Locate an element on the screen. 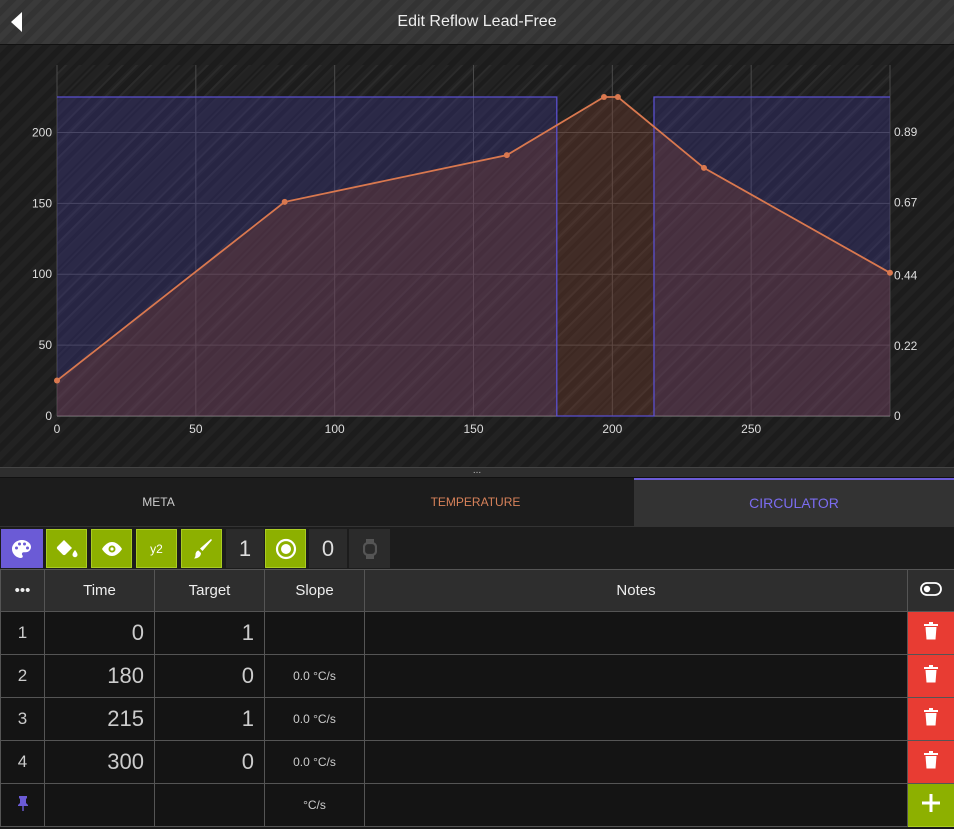  count-a-display: 1 is located at coordinates (245, 548).